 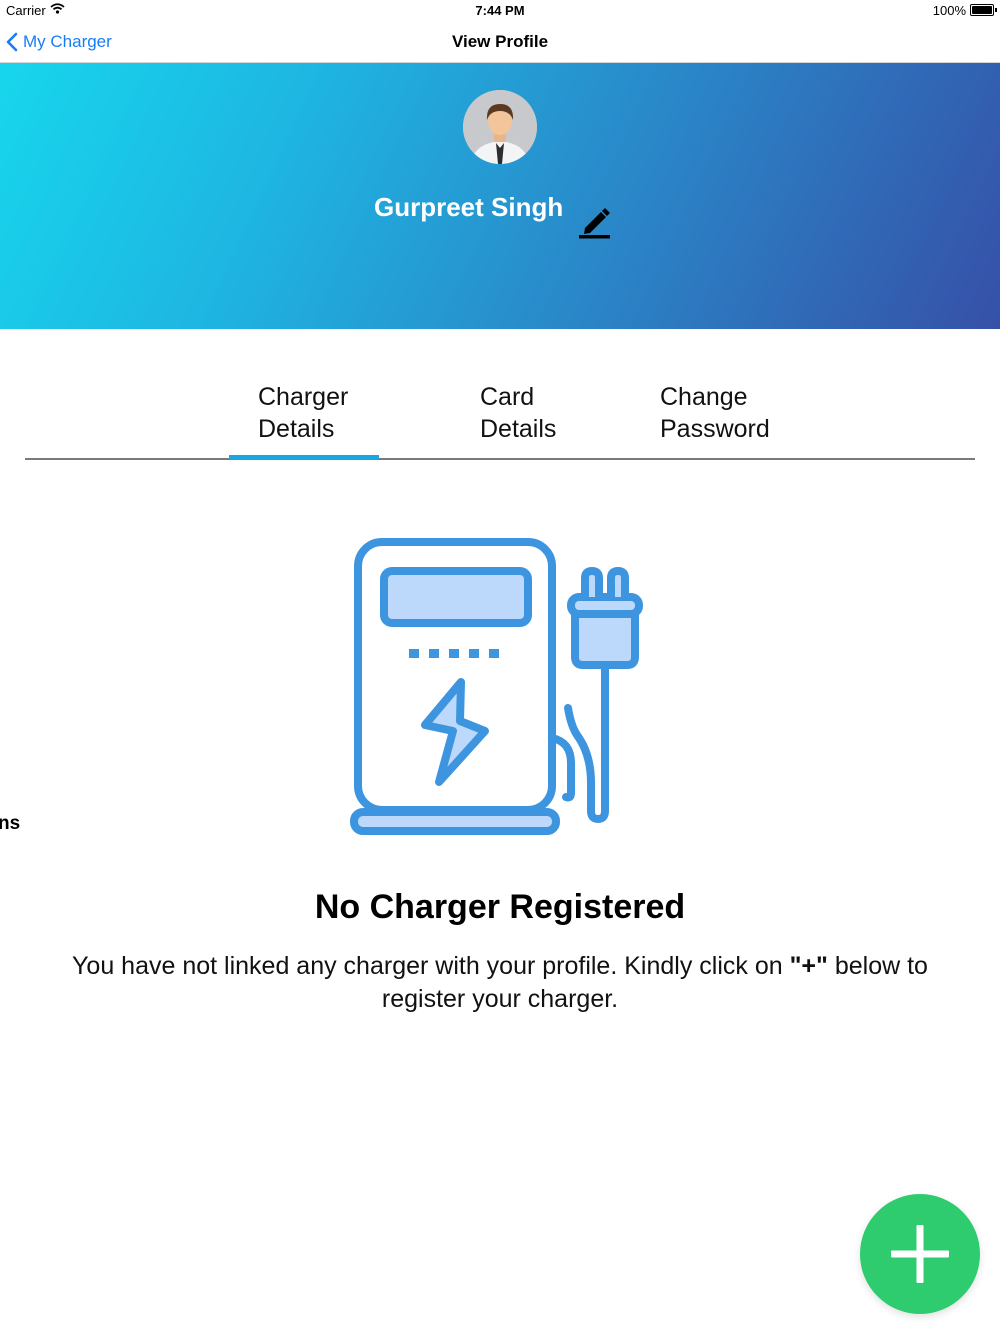 I want to click on tab-card-details: Card Details, so click(x=518, y=413).